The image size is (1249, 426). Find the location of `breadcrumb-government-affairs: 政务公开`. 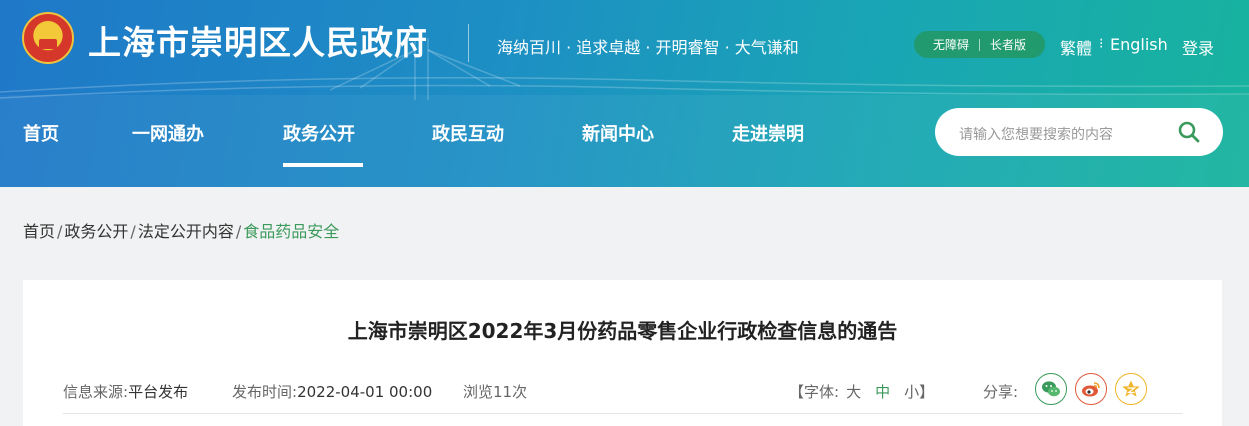

breadcrumb-government-affairs: 政务公开 is located at coordinates (96, 231).